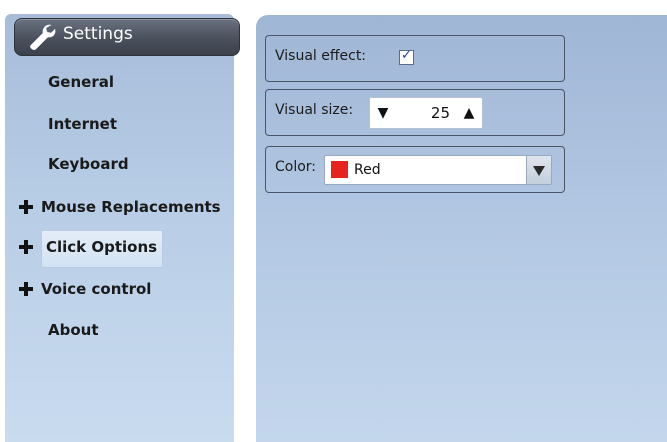 The width and height of the screenshot is (667, 442). What do you see at coordinates (367, 170) in the screenshot?
I see `color-selected-value: Red` at bounding box center [367, 170].